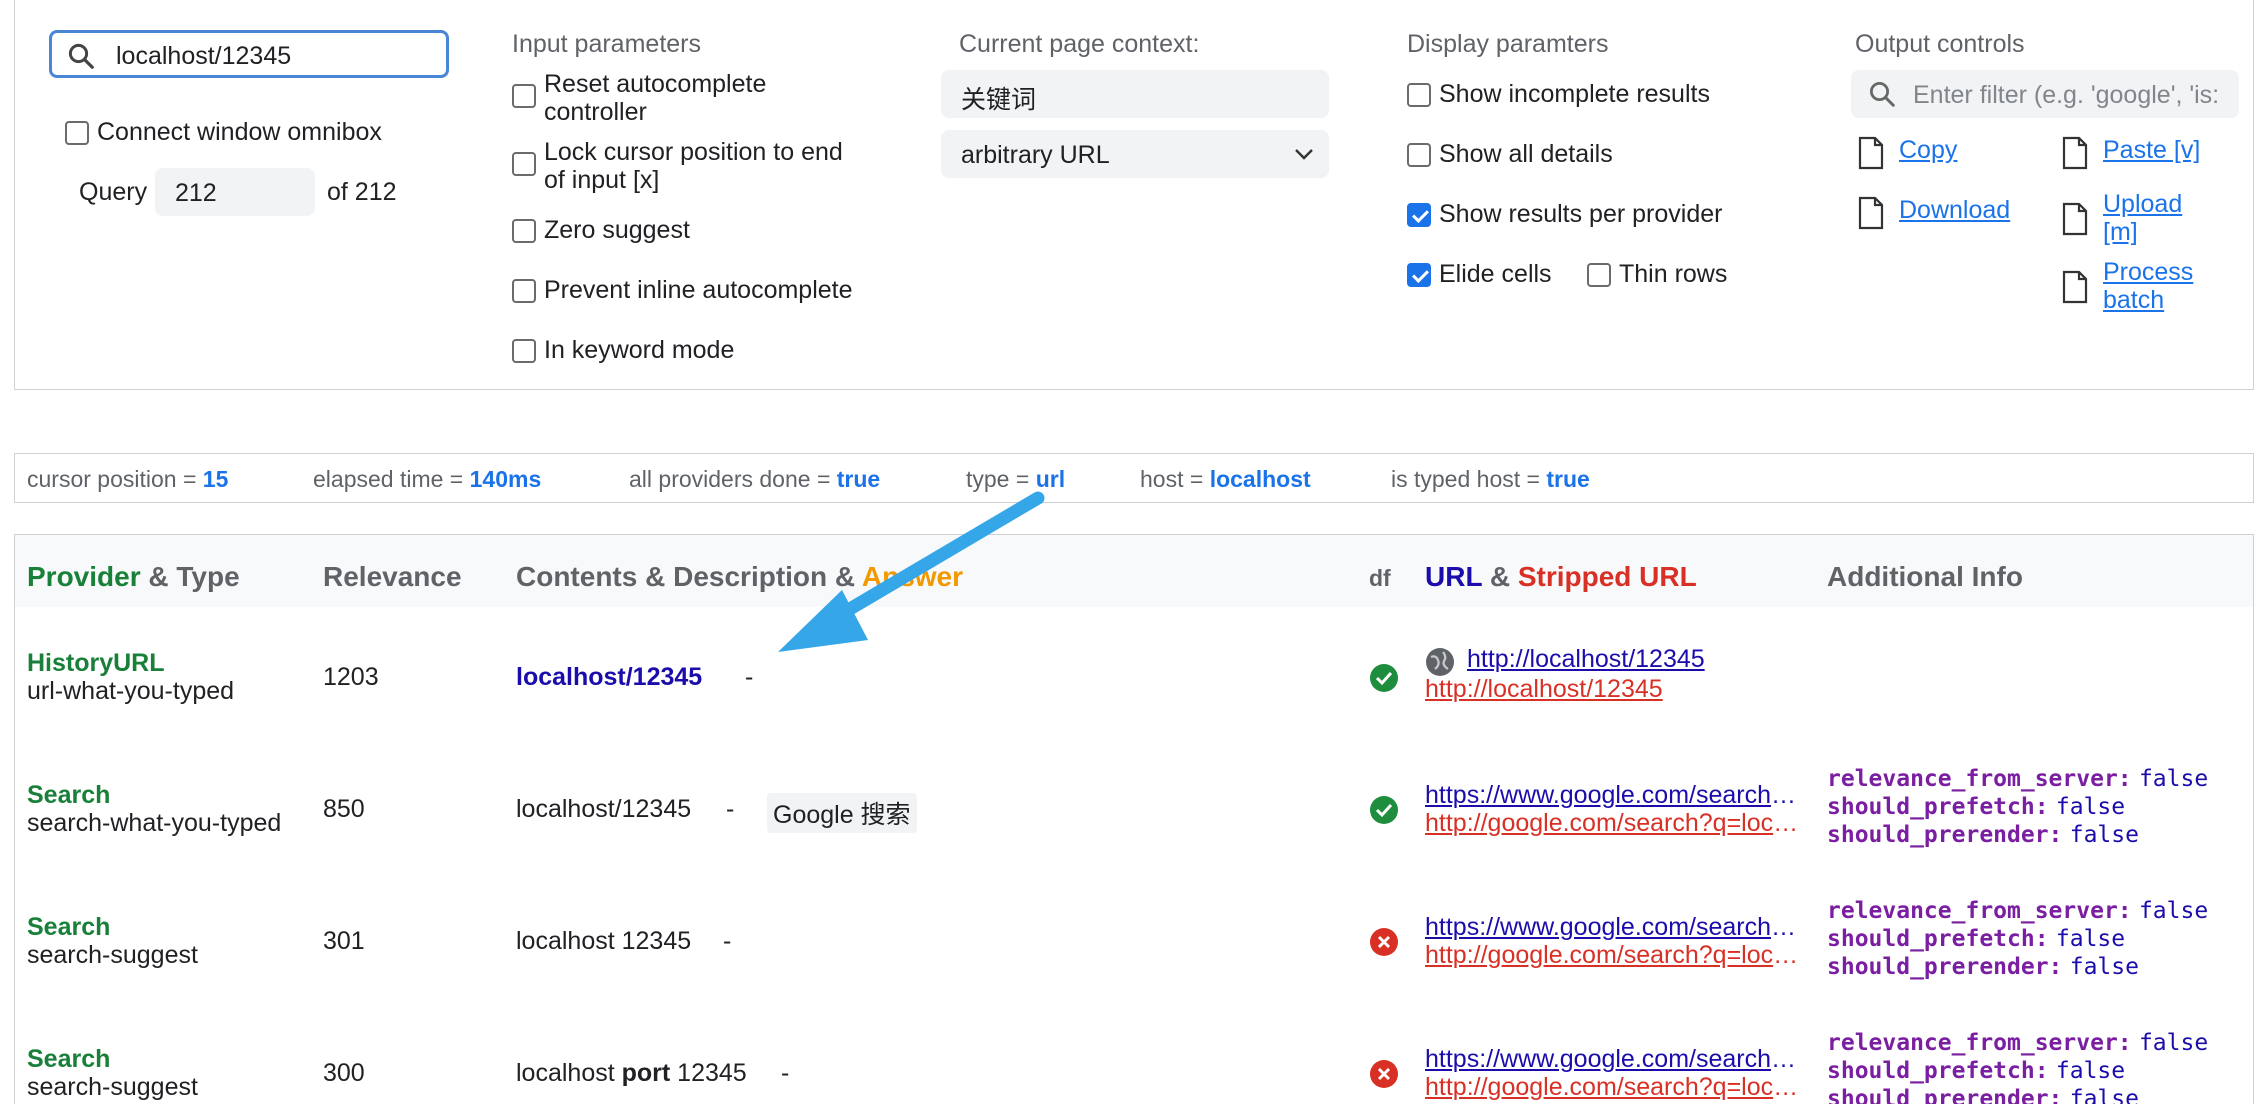  I want to click on query-index-input: 212, so click(235, 192).